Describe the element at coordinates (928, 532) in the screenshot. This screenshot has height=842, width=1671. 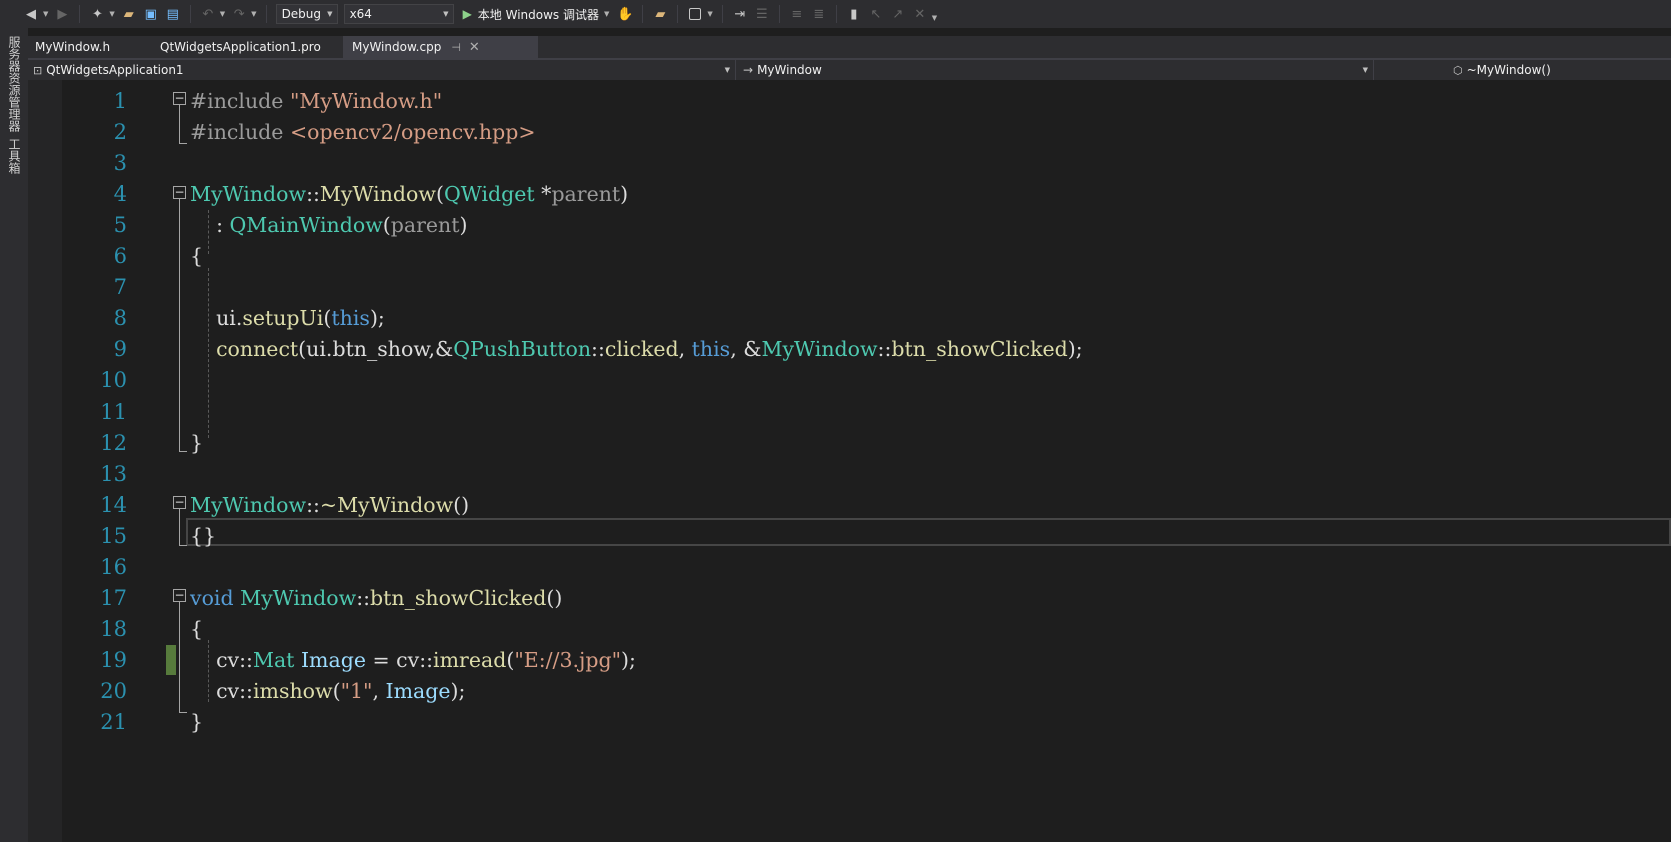
I see `current-line-highlight` at that location.